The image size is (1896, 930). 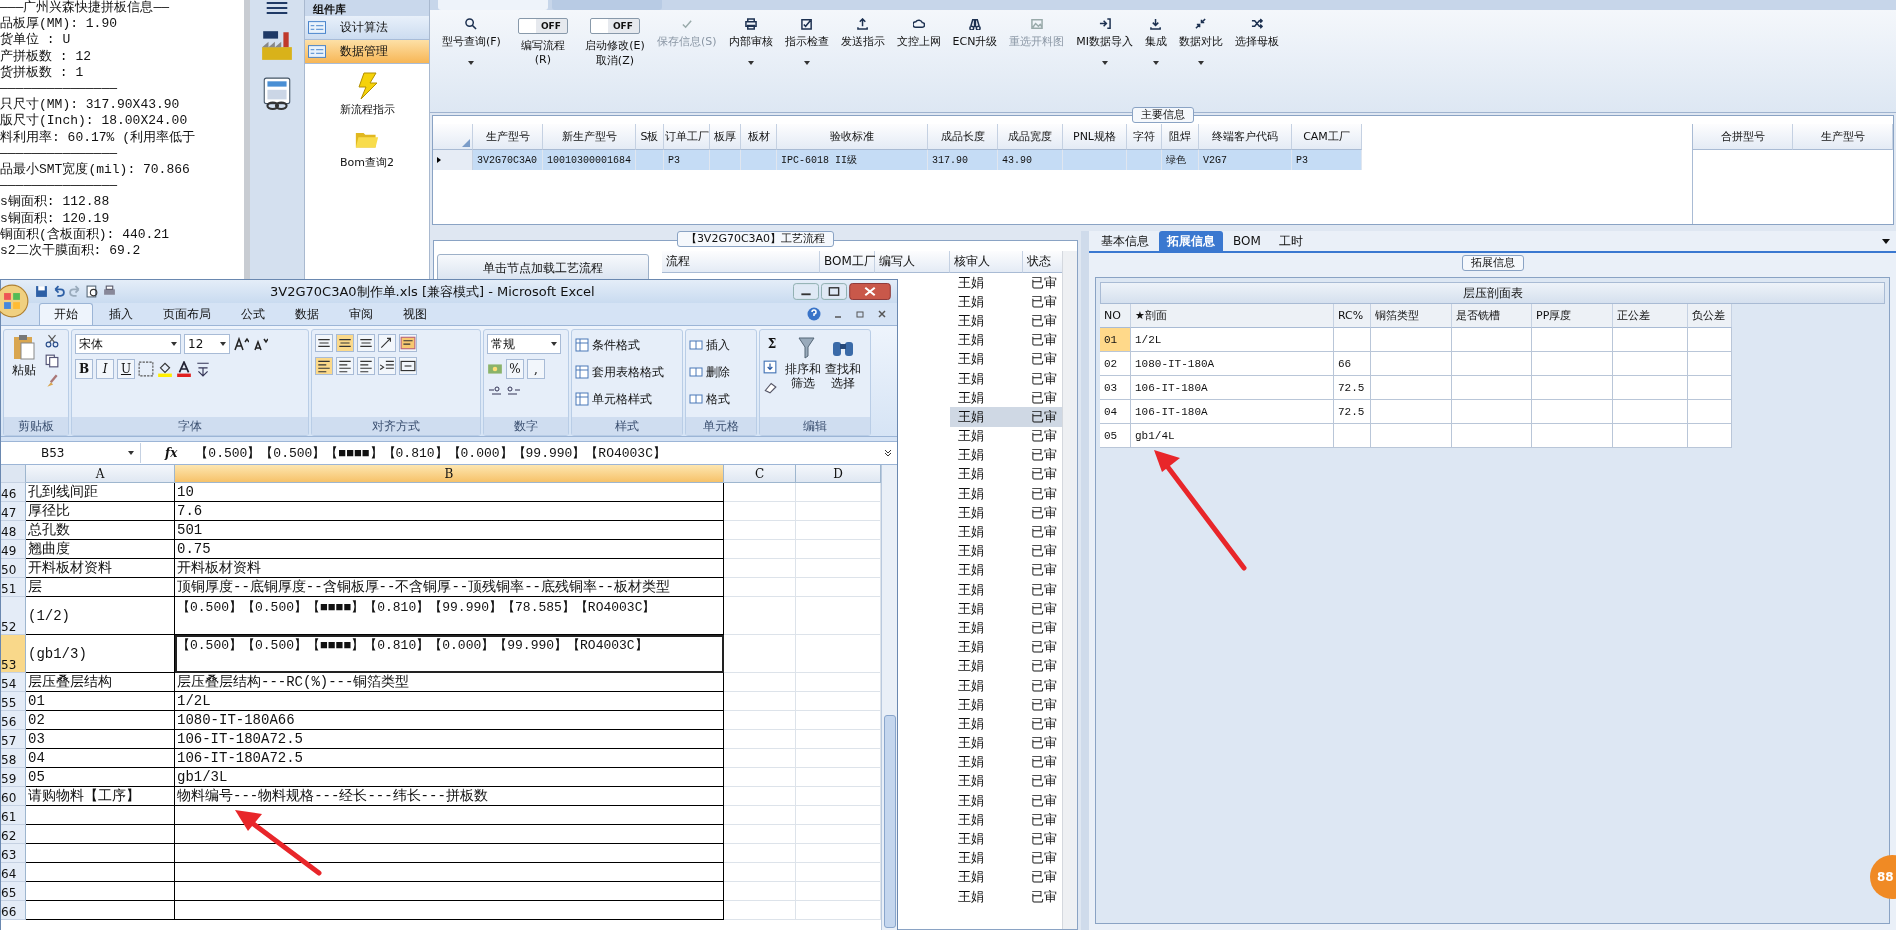 I want to click on sheet-cell: 请购物料【工序】, so click(x=100, y=796).